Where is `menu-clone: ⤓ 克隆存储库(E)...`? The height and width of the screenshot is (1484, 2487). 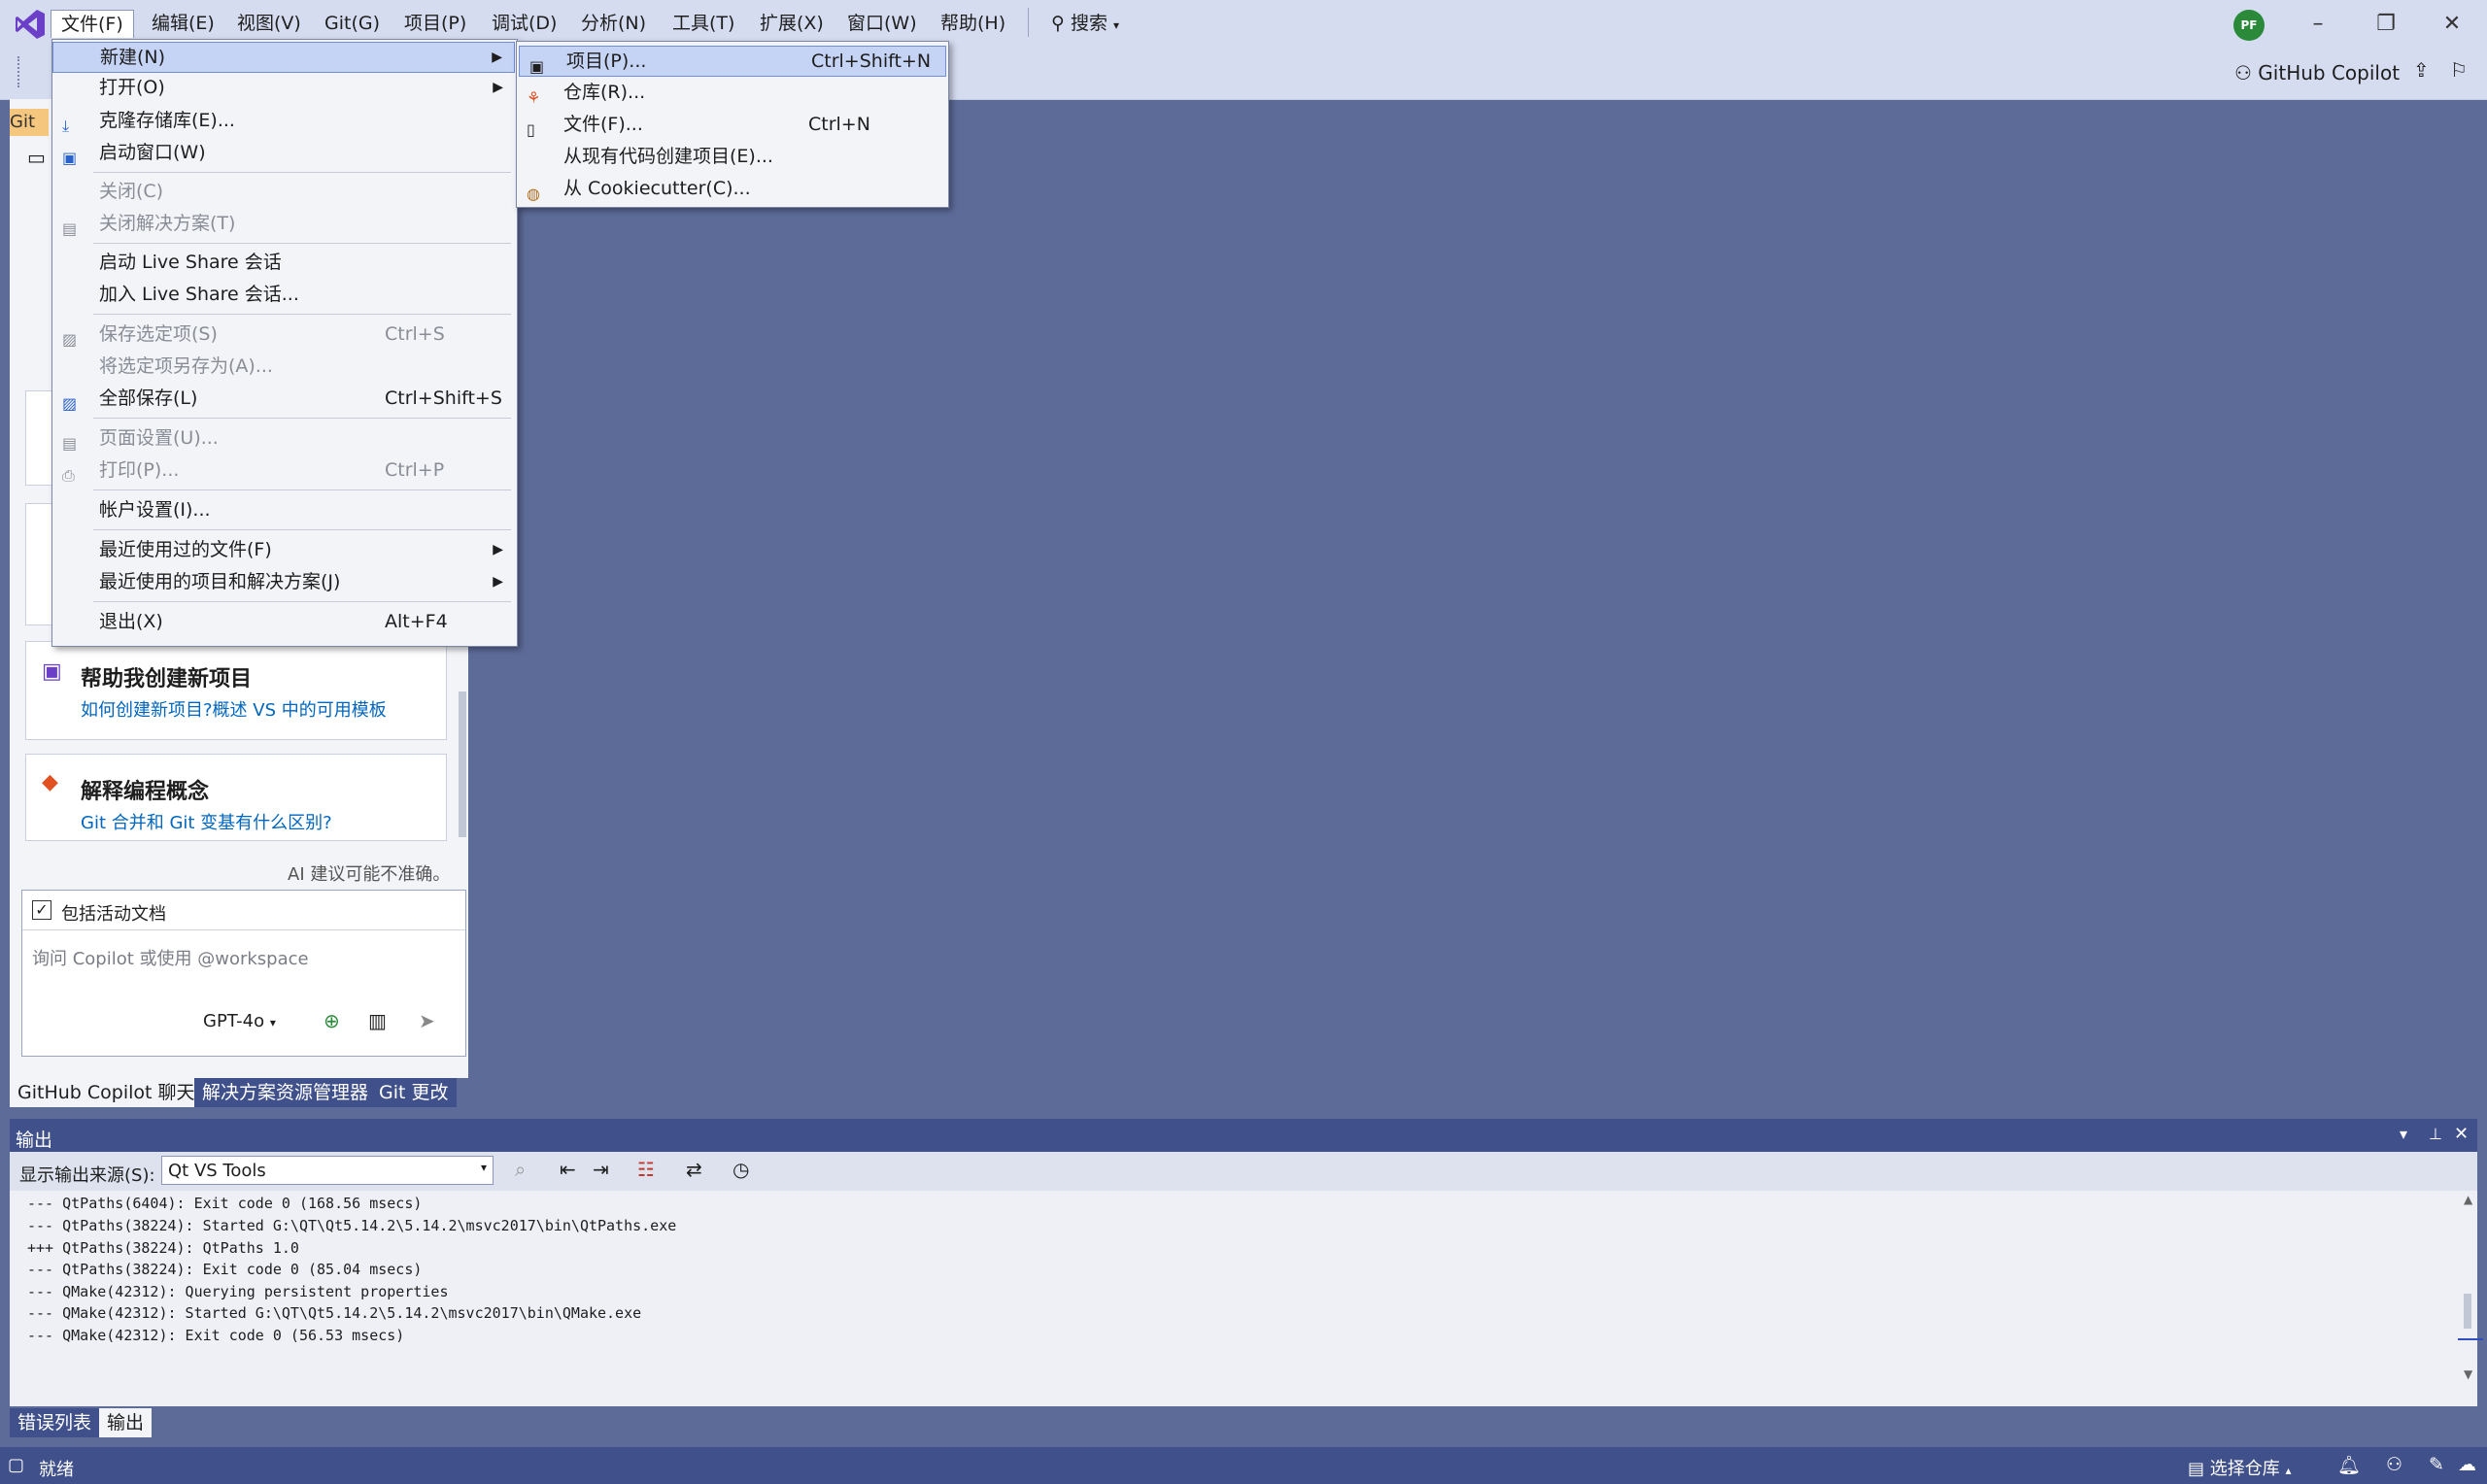
menu-clone: ⤓ 克隆存储库(E)... is located at coordinates (283, 120).